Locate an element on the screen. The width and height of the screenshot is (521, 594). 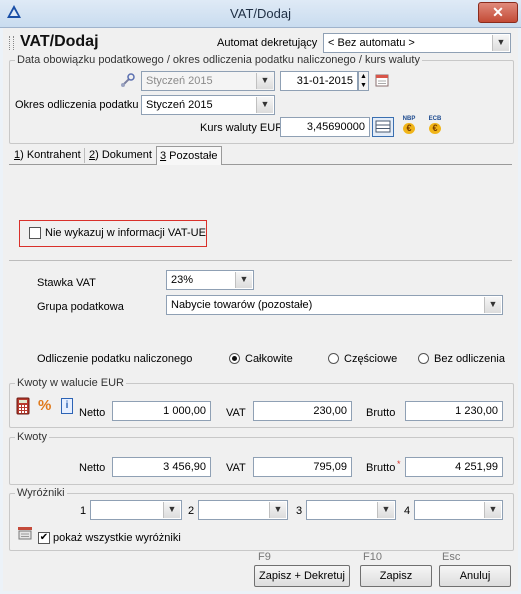
wyroznik-3-select: ▼ is located at coordinates (351, 510).